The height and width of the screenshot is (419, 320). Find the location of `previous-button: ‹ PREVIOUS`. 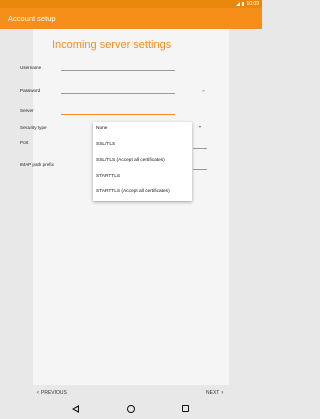

previous-button: ‹ PREVIOUS is located at coordinates (52, 393).